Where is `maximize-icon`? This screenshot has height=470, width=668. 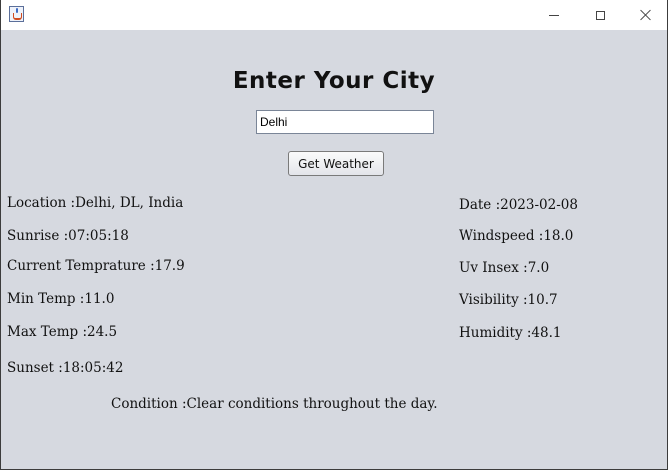
maximize-icon is located at coordinates (600, 15).